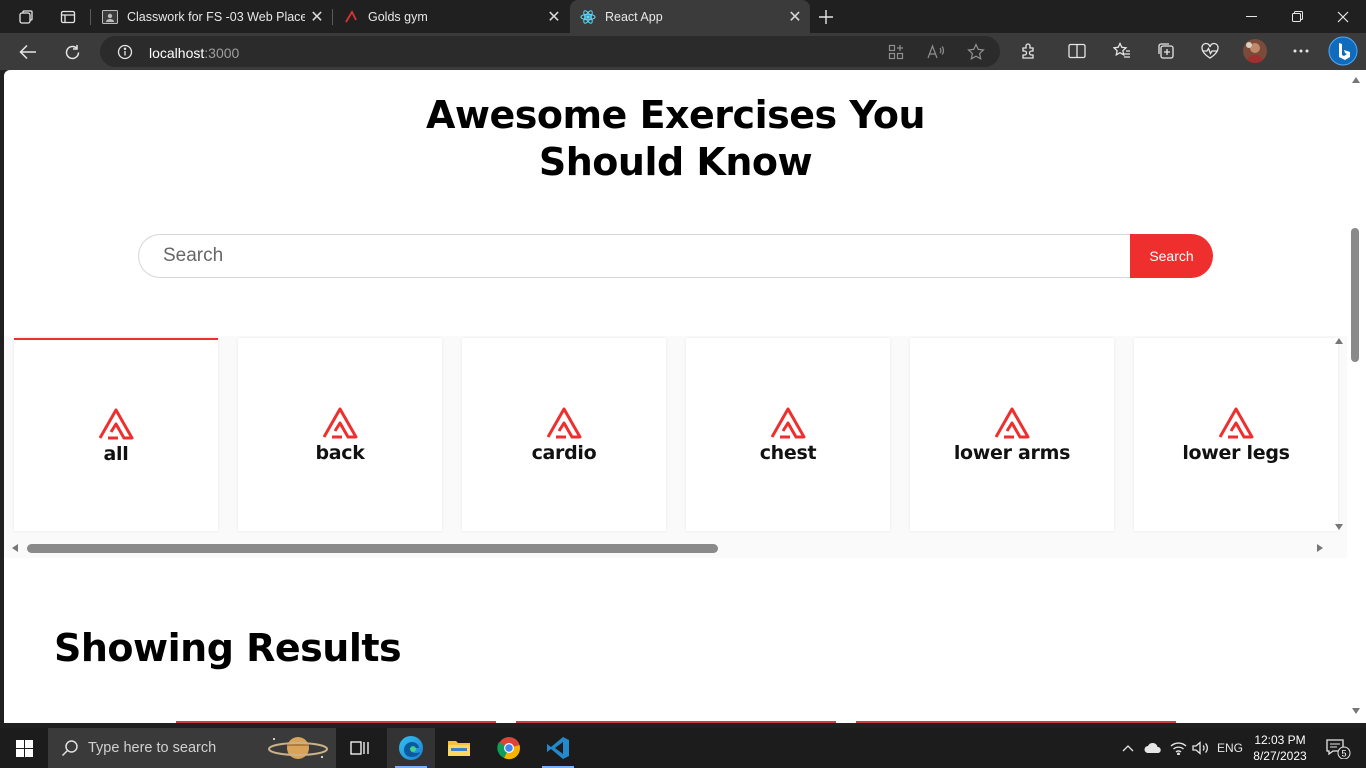 The height and width of the screenshot is (768, 1366). Describe the element at coordinates (340, 452) in the screenshot. I see `category-label: back` at that location.